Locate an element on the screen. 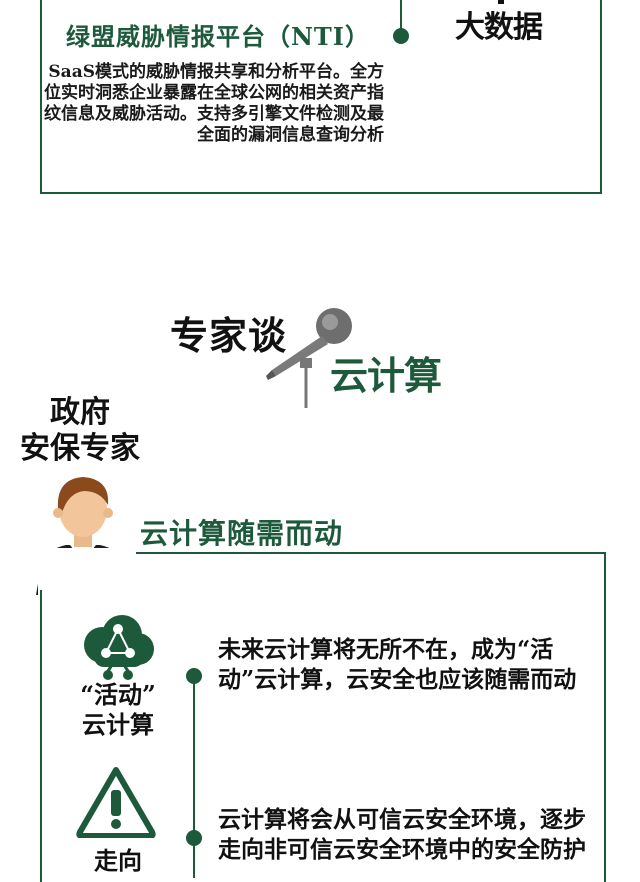 This screenshot has width=640, height=882. item-label-line1: “活动” is located at coordinates (118, 694).